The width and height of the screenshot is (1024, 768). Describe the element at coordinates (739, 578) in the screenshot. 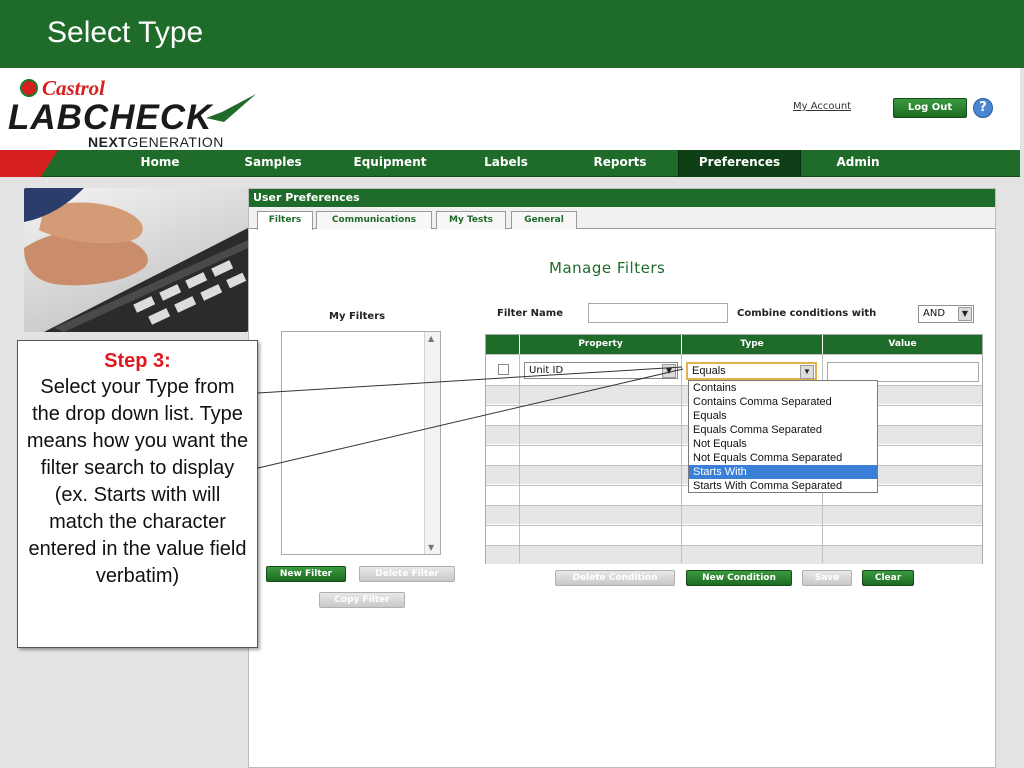

I see `new-condition-button: New Condition` at that location.